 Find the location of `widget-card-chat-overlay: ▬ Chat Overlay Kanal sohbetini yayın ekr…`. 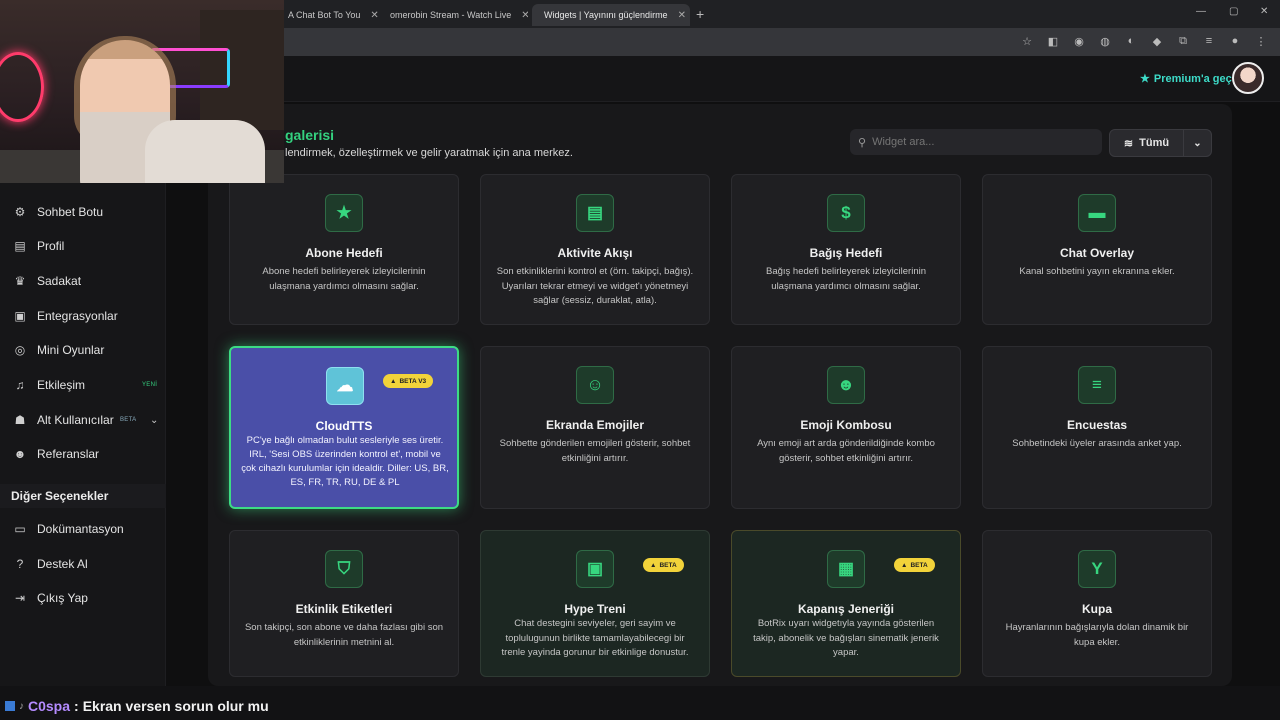

widget-card-chat-overlay: ▬ Chat Overlay Kanal sohbetini yayın ekr… is located at coordinates (1097, 249).